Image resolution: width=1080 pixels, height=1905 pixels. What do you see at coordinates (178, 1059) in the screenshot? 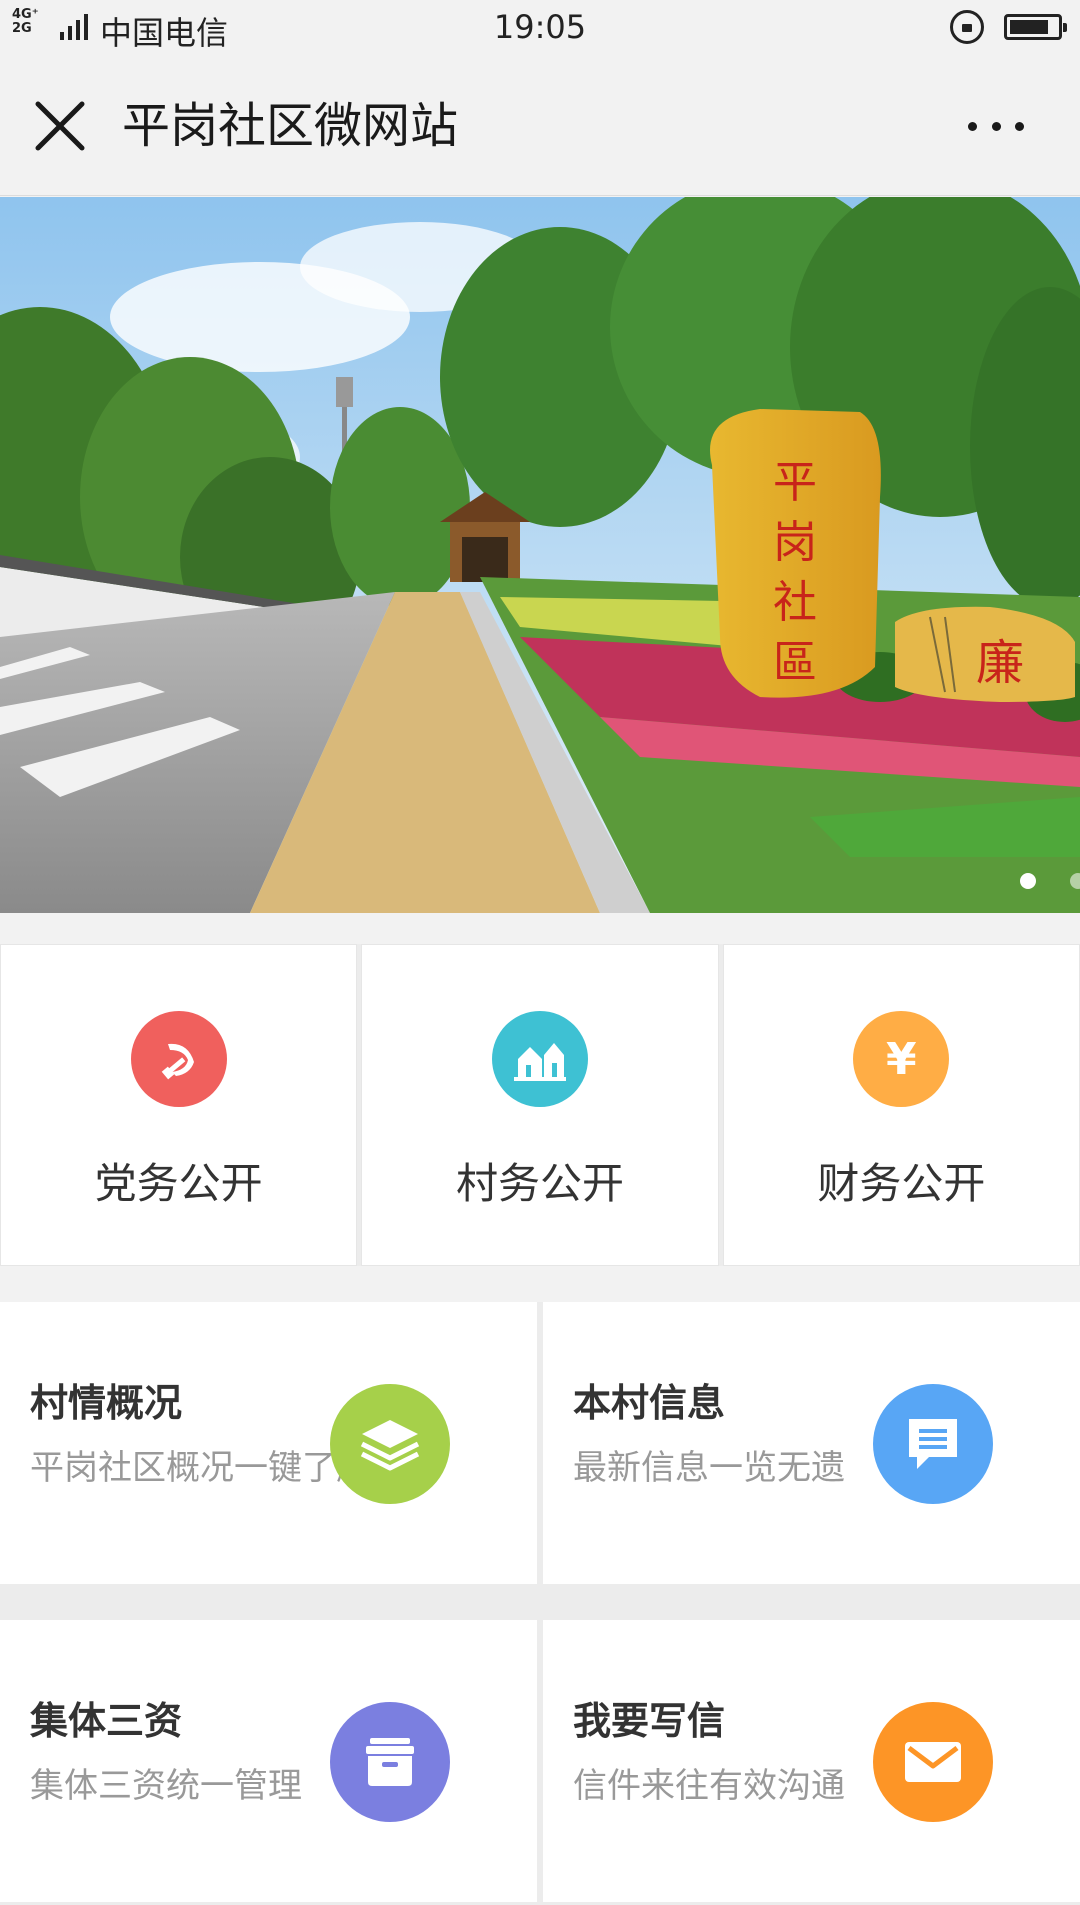
I see `hammer-sickle-icon` at bounding box center [178, 1059].